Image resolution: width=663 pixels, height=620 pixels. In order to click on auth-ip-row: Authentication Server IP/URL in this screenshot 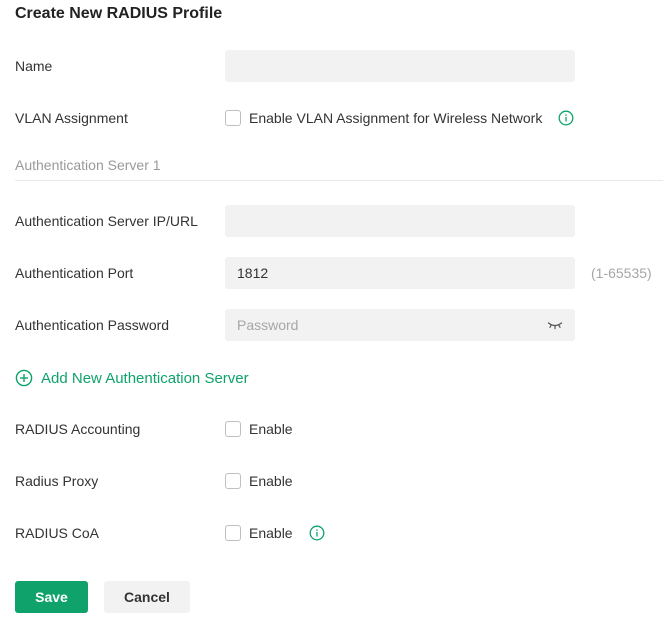, I will do `click(331, 221)`.